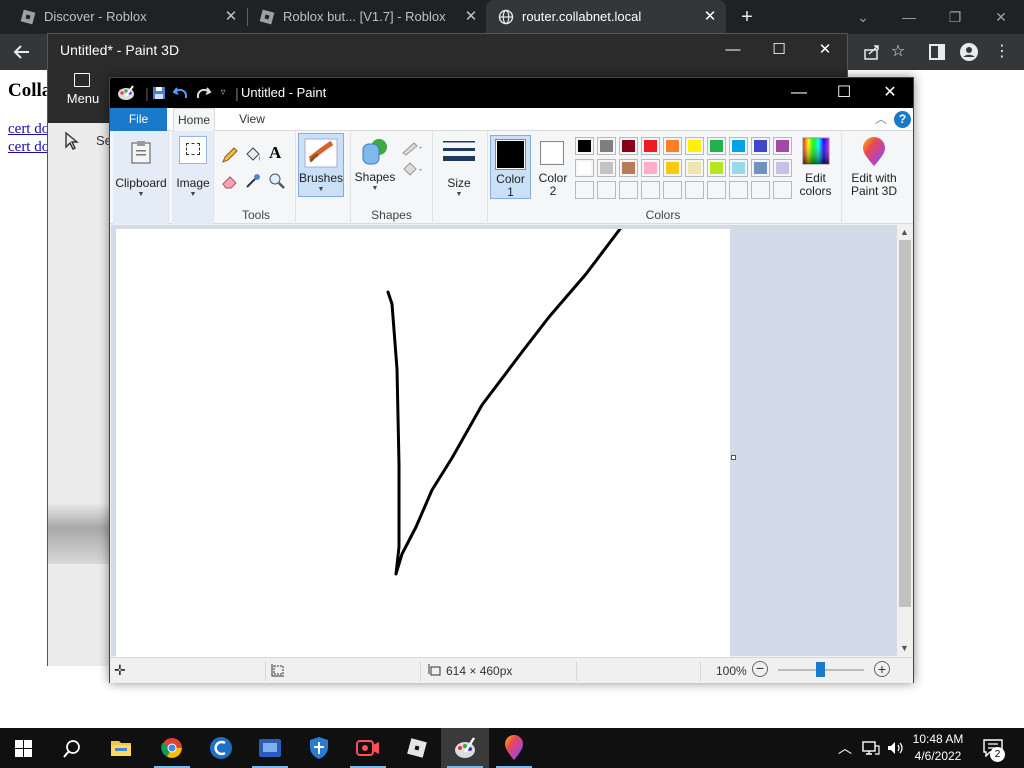  Describe the element at coordinates (898, 52) in the screenshot. I see `bookmark-star-icon: ☆` at that location.